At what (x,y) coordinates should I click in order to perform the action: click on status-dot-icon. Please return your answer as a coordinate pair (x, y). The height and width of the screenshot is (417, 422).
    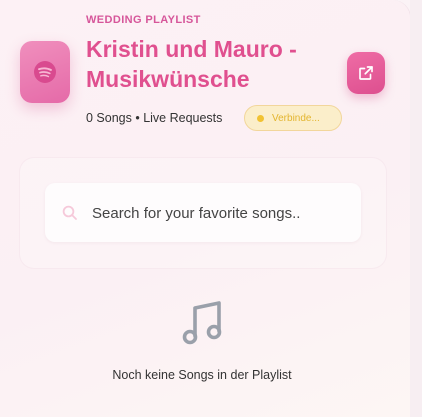
    Looking at the image, I should click on (260, 118).